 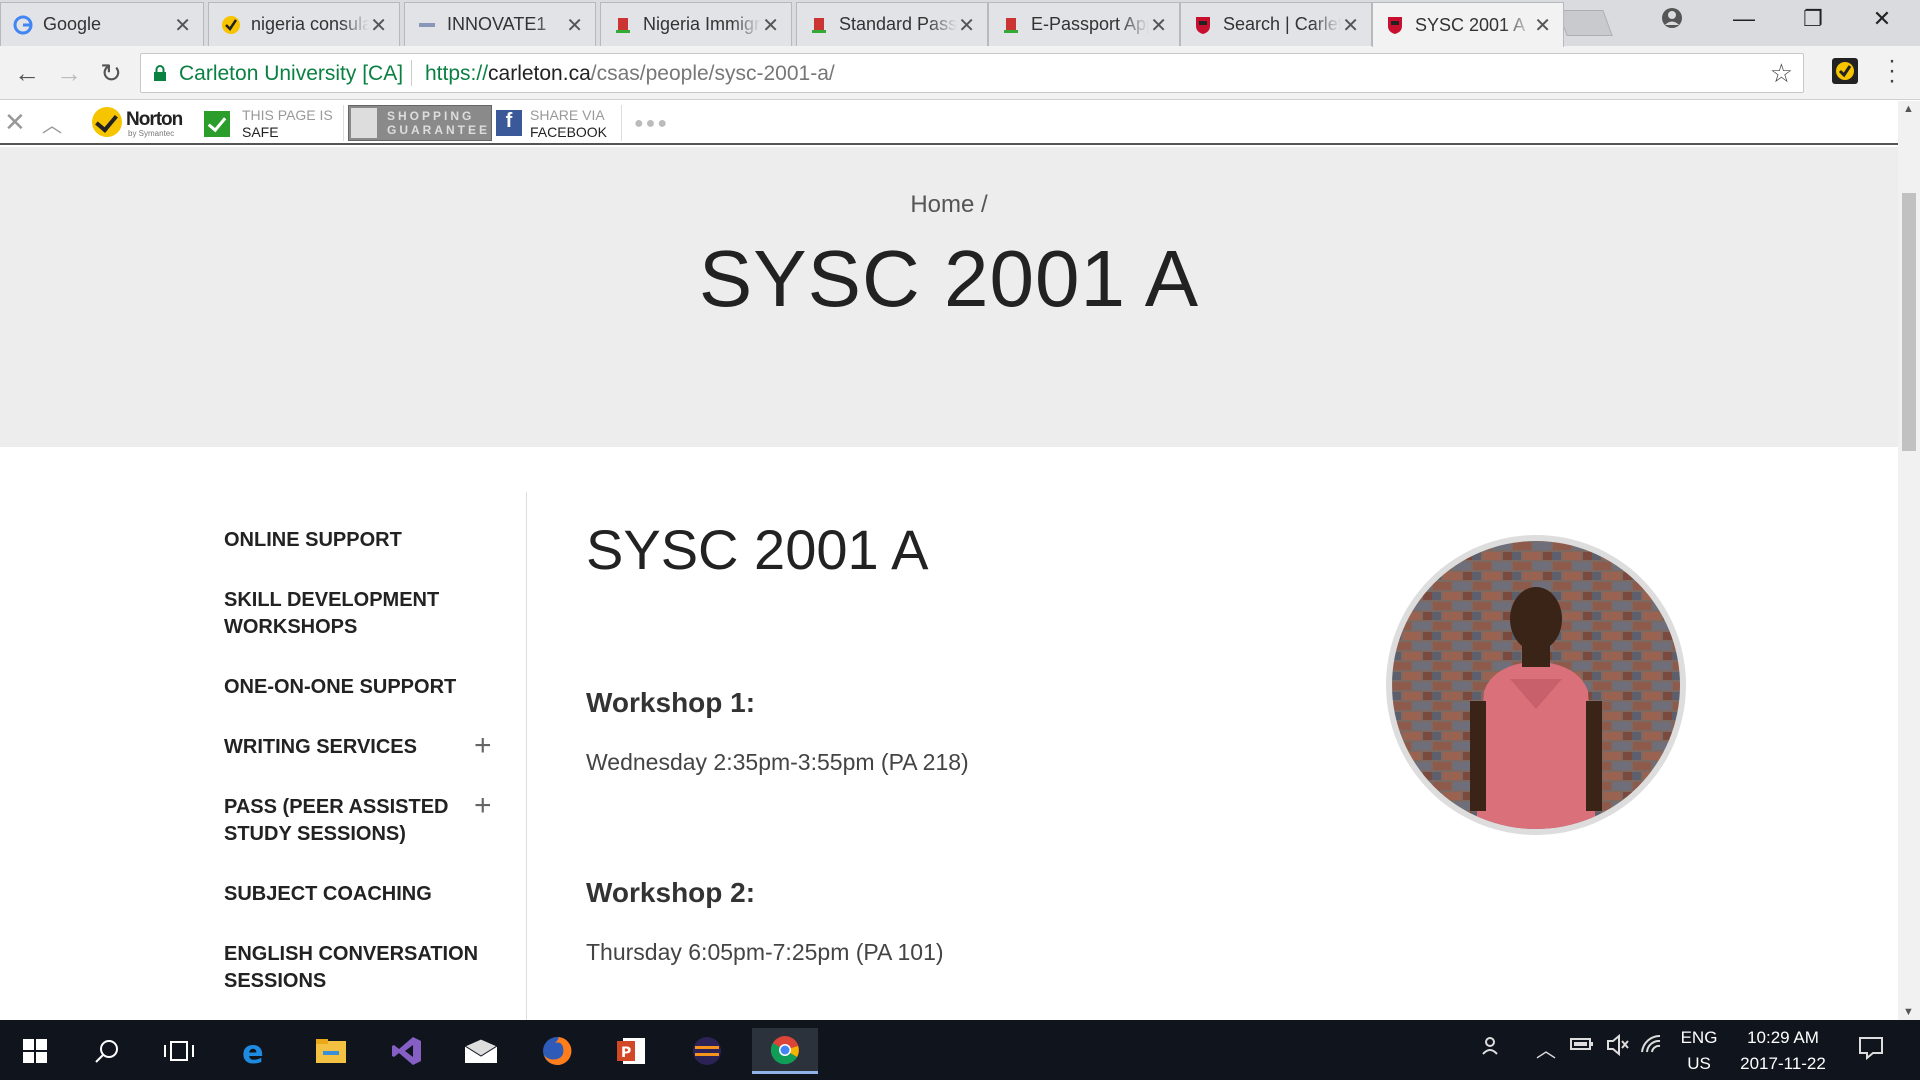 What do you see at coordinates (1744, 19) in the screenshot?
I see `minimize-button: —` at bounding box center [1744, 19].